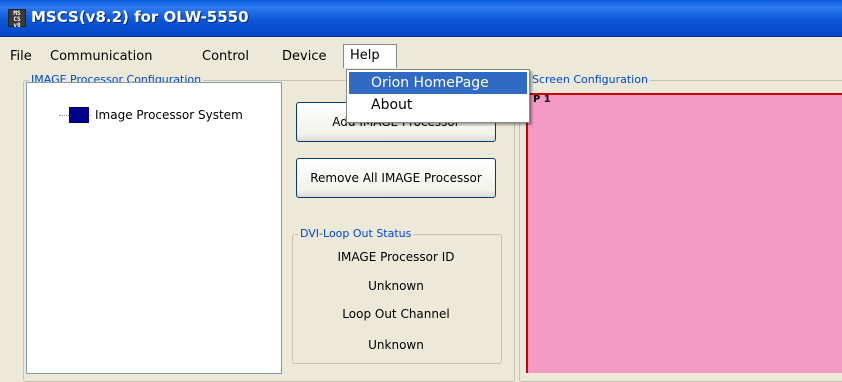 Image resolution: width=842 pixels, height=382 pixels. Describe the element at coordinates (590, 80) in the screenshot. I see `screen-config-label: Screen Configuration` at that location.